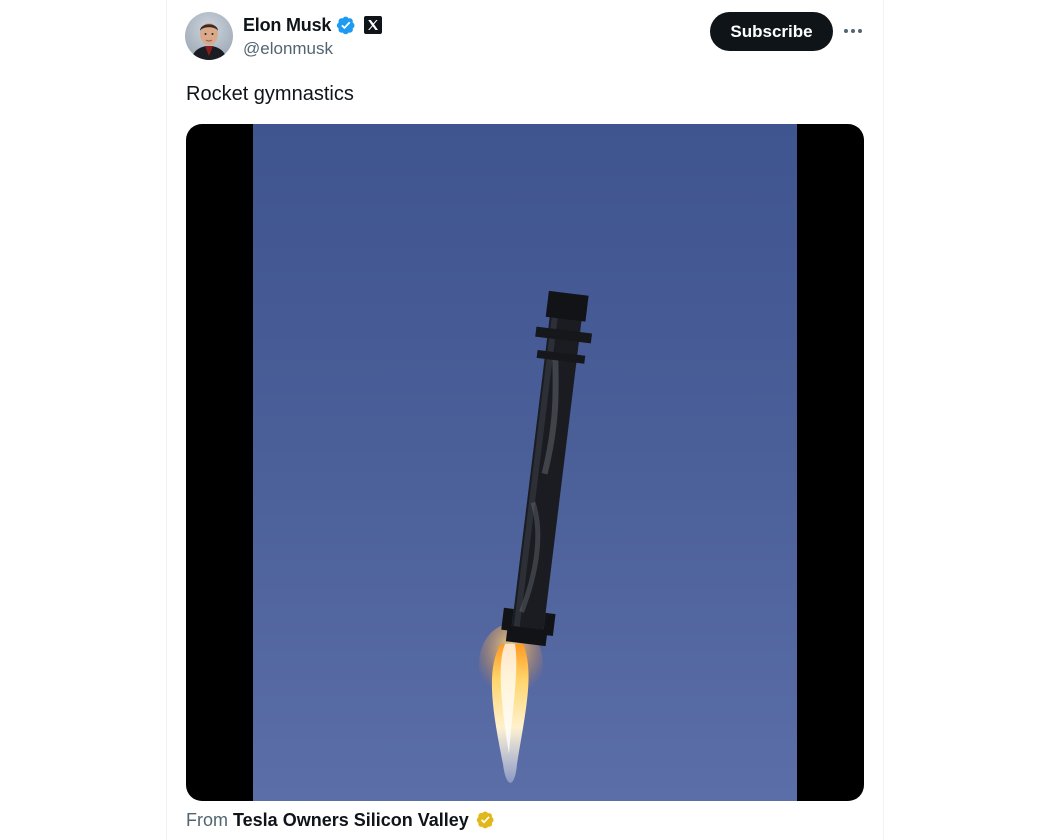  I want to click on avatar-image, so click(209, 36).